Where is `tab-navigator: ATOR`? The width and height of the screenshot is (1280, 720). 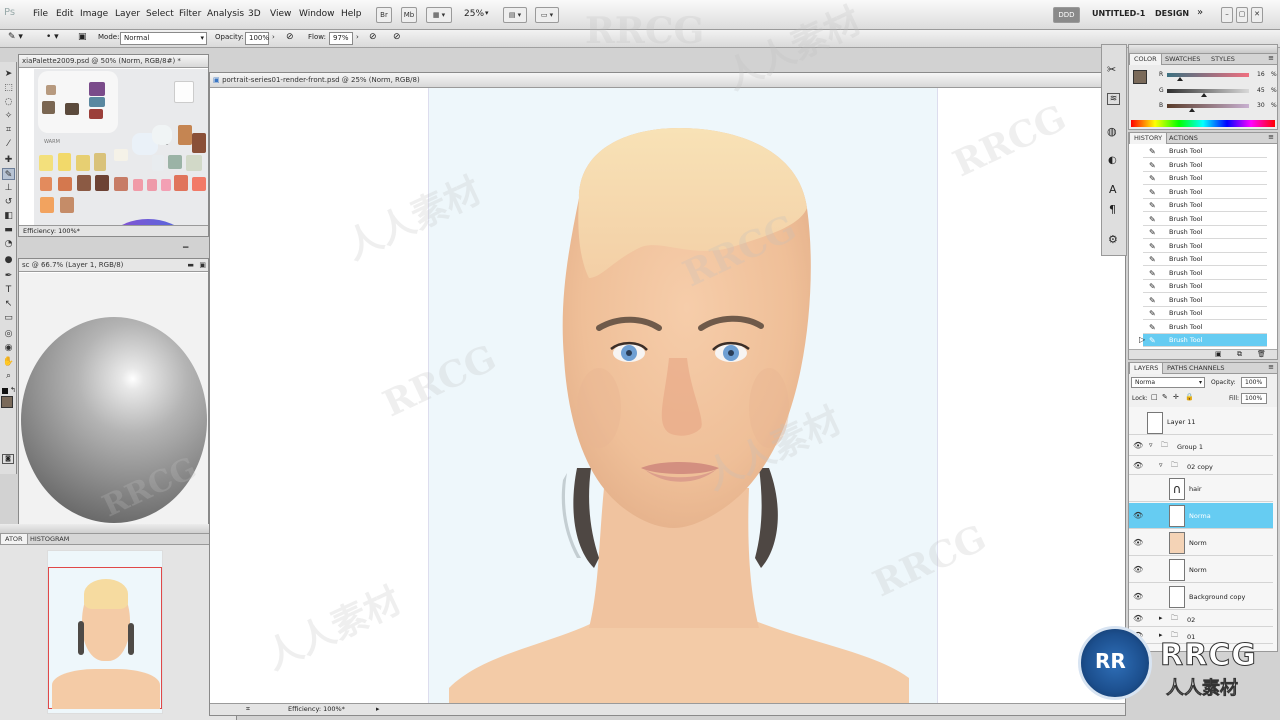
tab-navigator: ATOR is located at coordinates (14, 539).